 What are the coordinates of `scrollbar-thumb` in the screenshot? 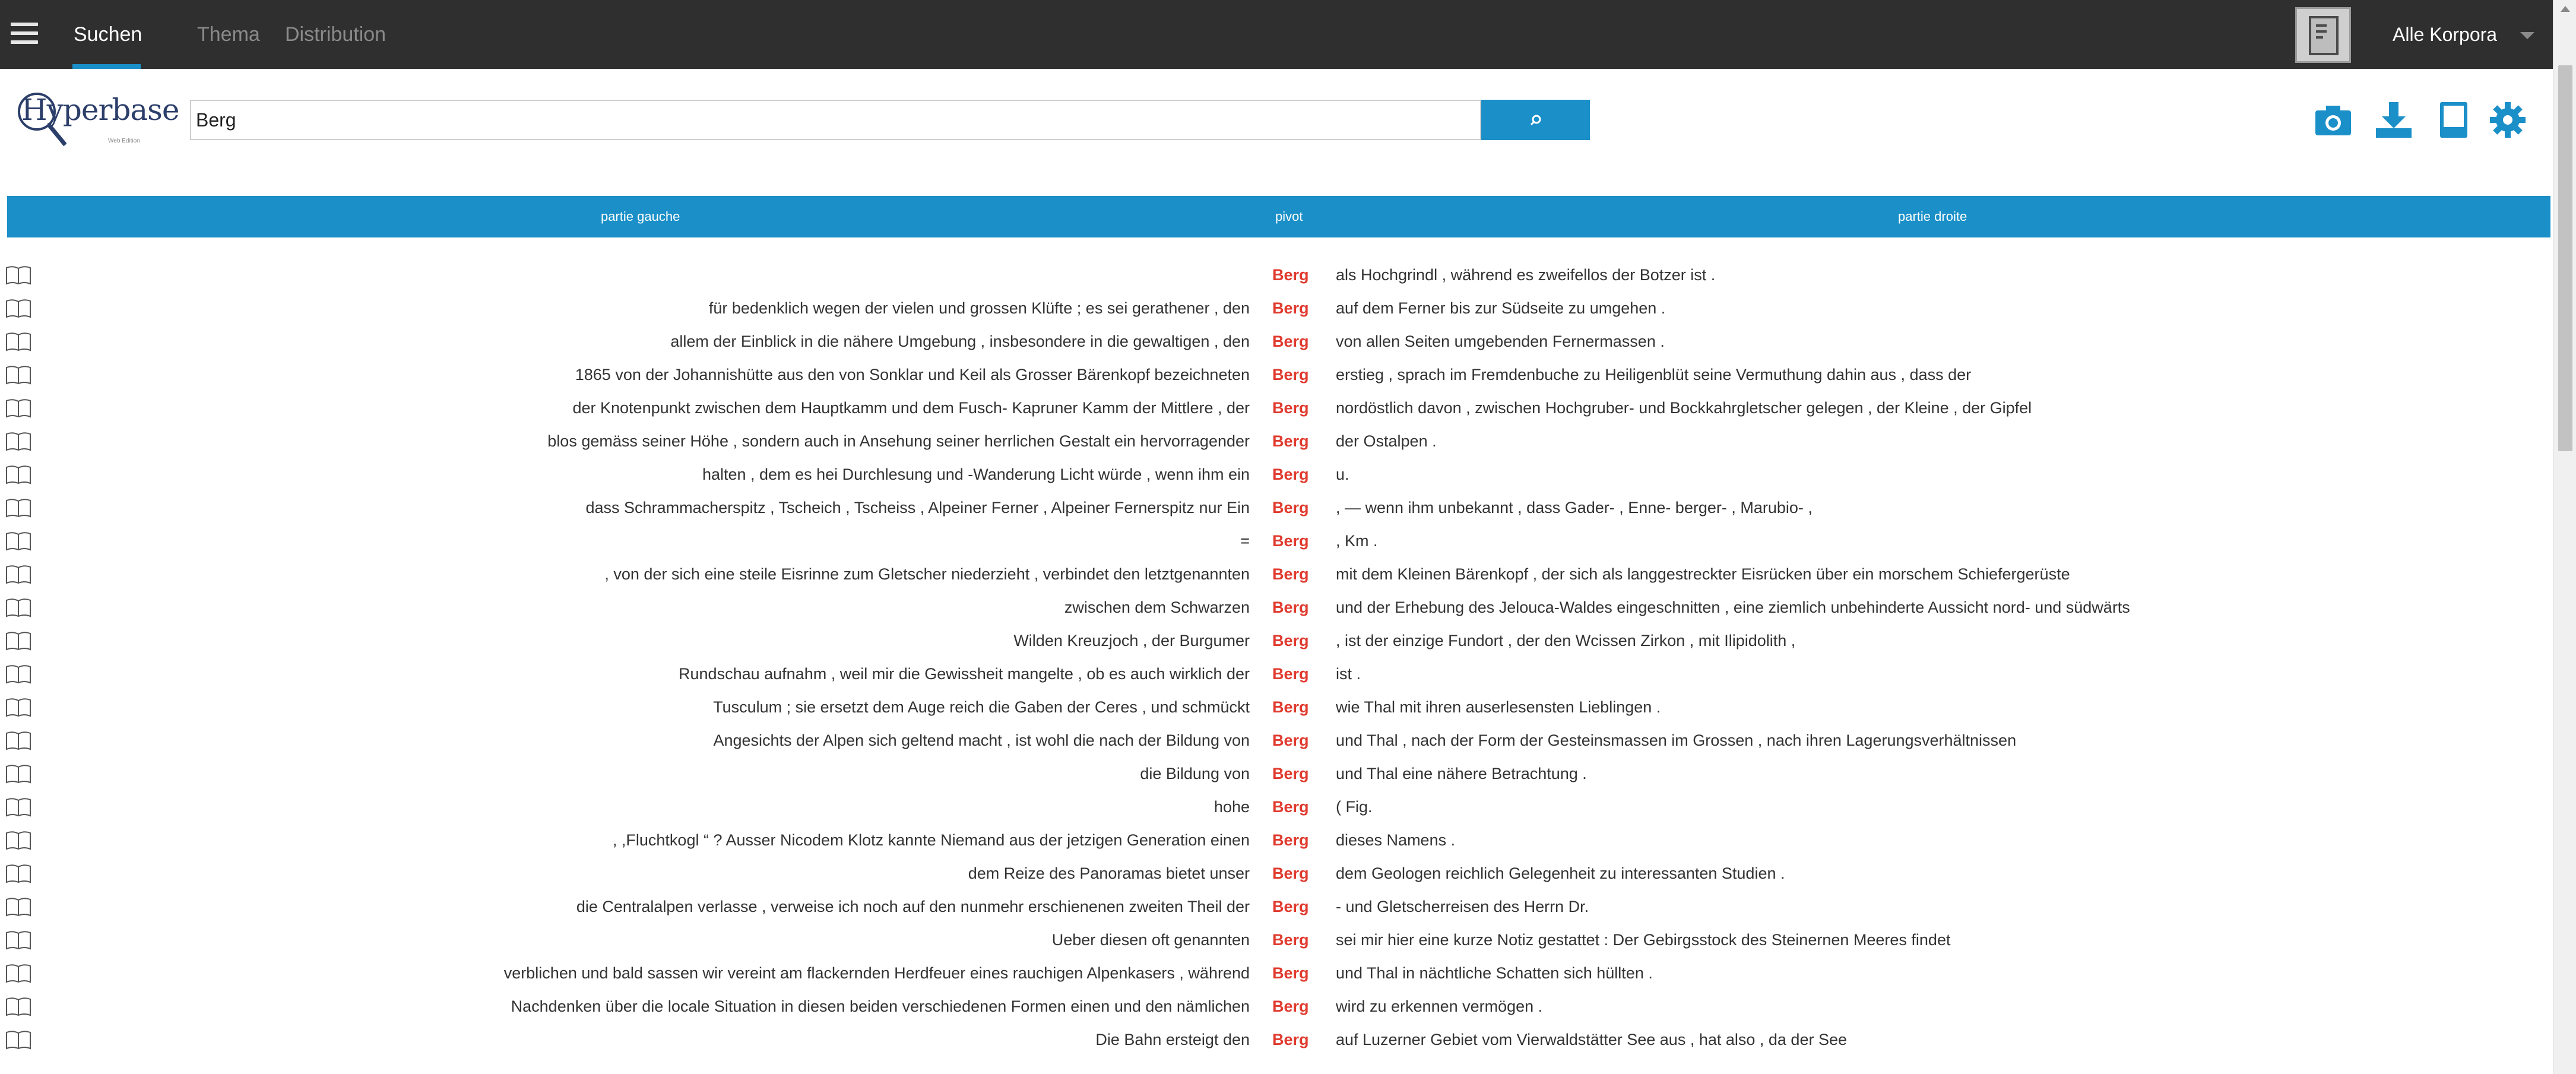 It's located at (2565, 258).